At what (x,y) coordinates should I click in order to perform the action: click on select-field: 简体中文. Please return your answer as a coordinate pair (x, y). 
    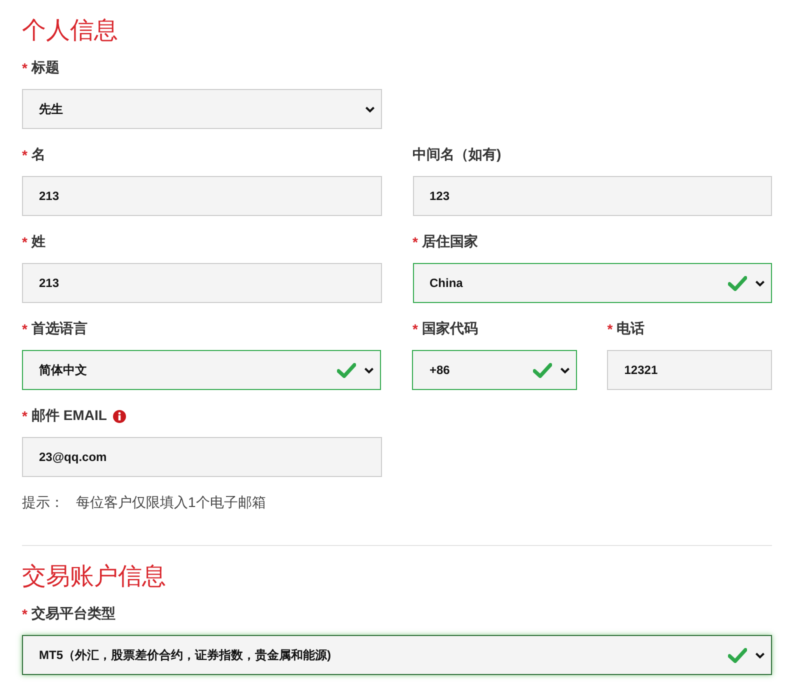
    Looking at the image, I should click on (202, 370).